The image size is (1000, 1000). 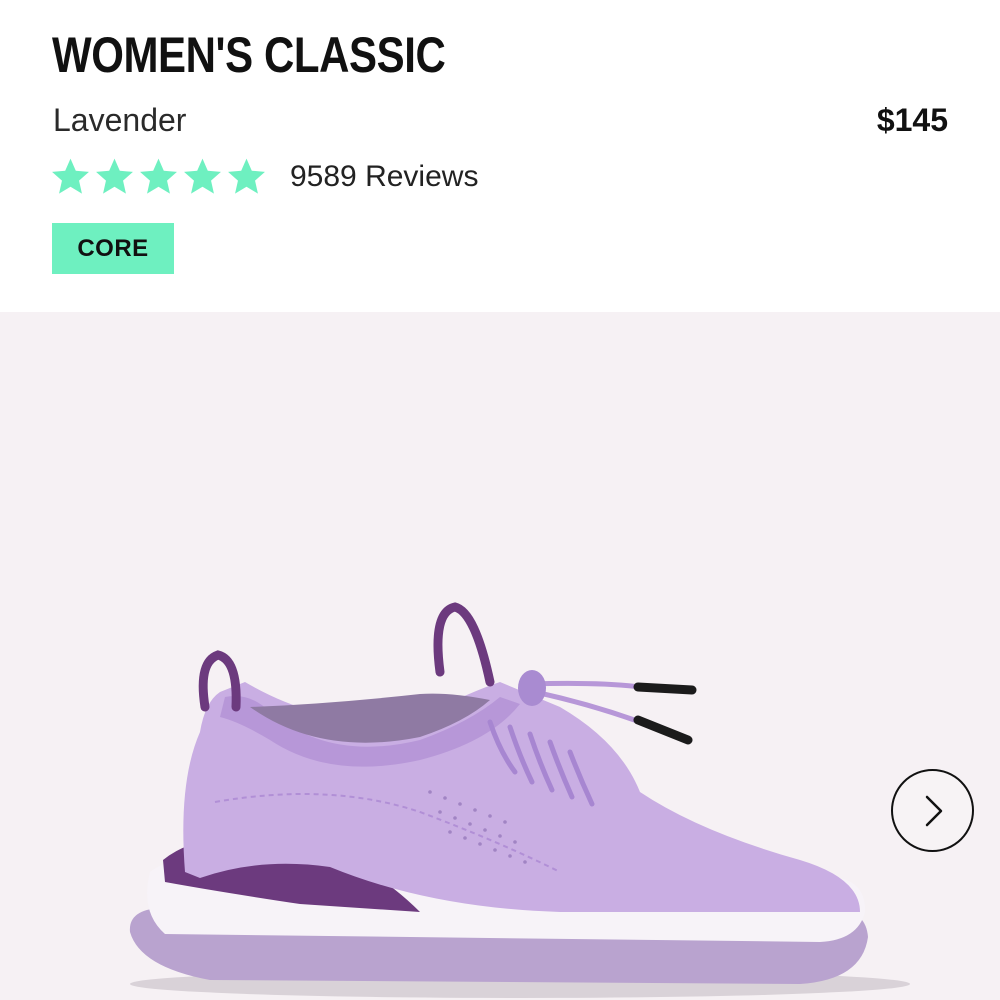 What do you see at coordinates (665, 688) in the screenshot?
I see `shoe-cord-tip-upper` at bounding box center [665, 688].